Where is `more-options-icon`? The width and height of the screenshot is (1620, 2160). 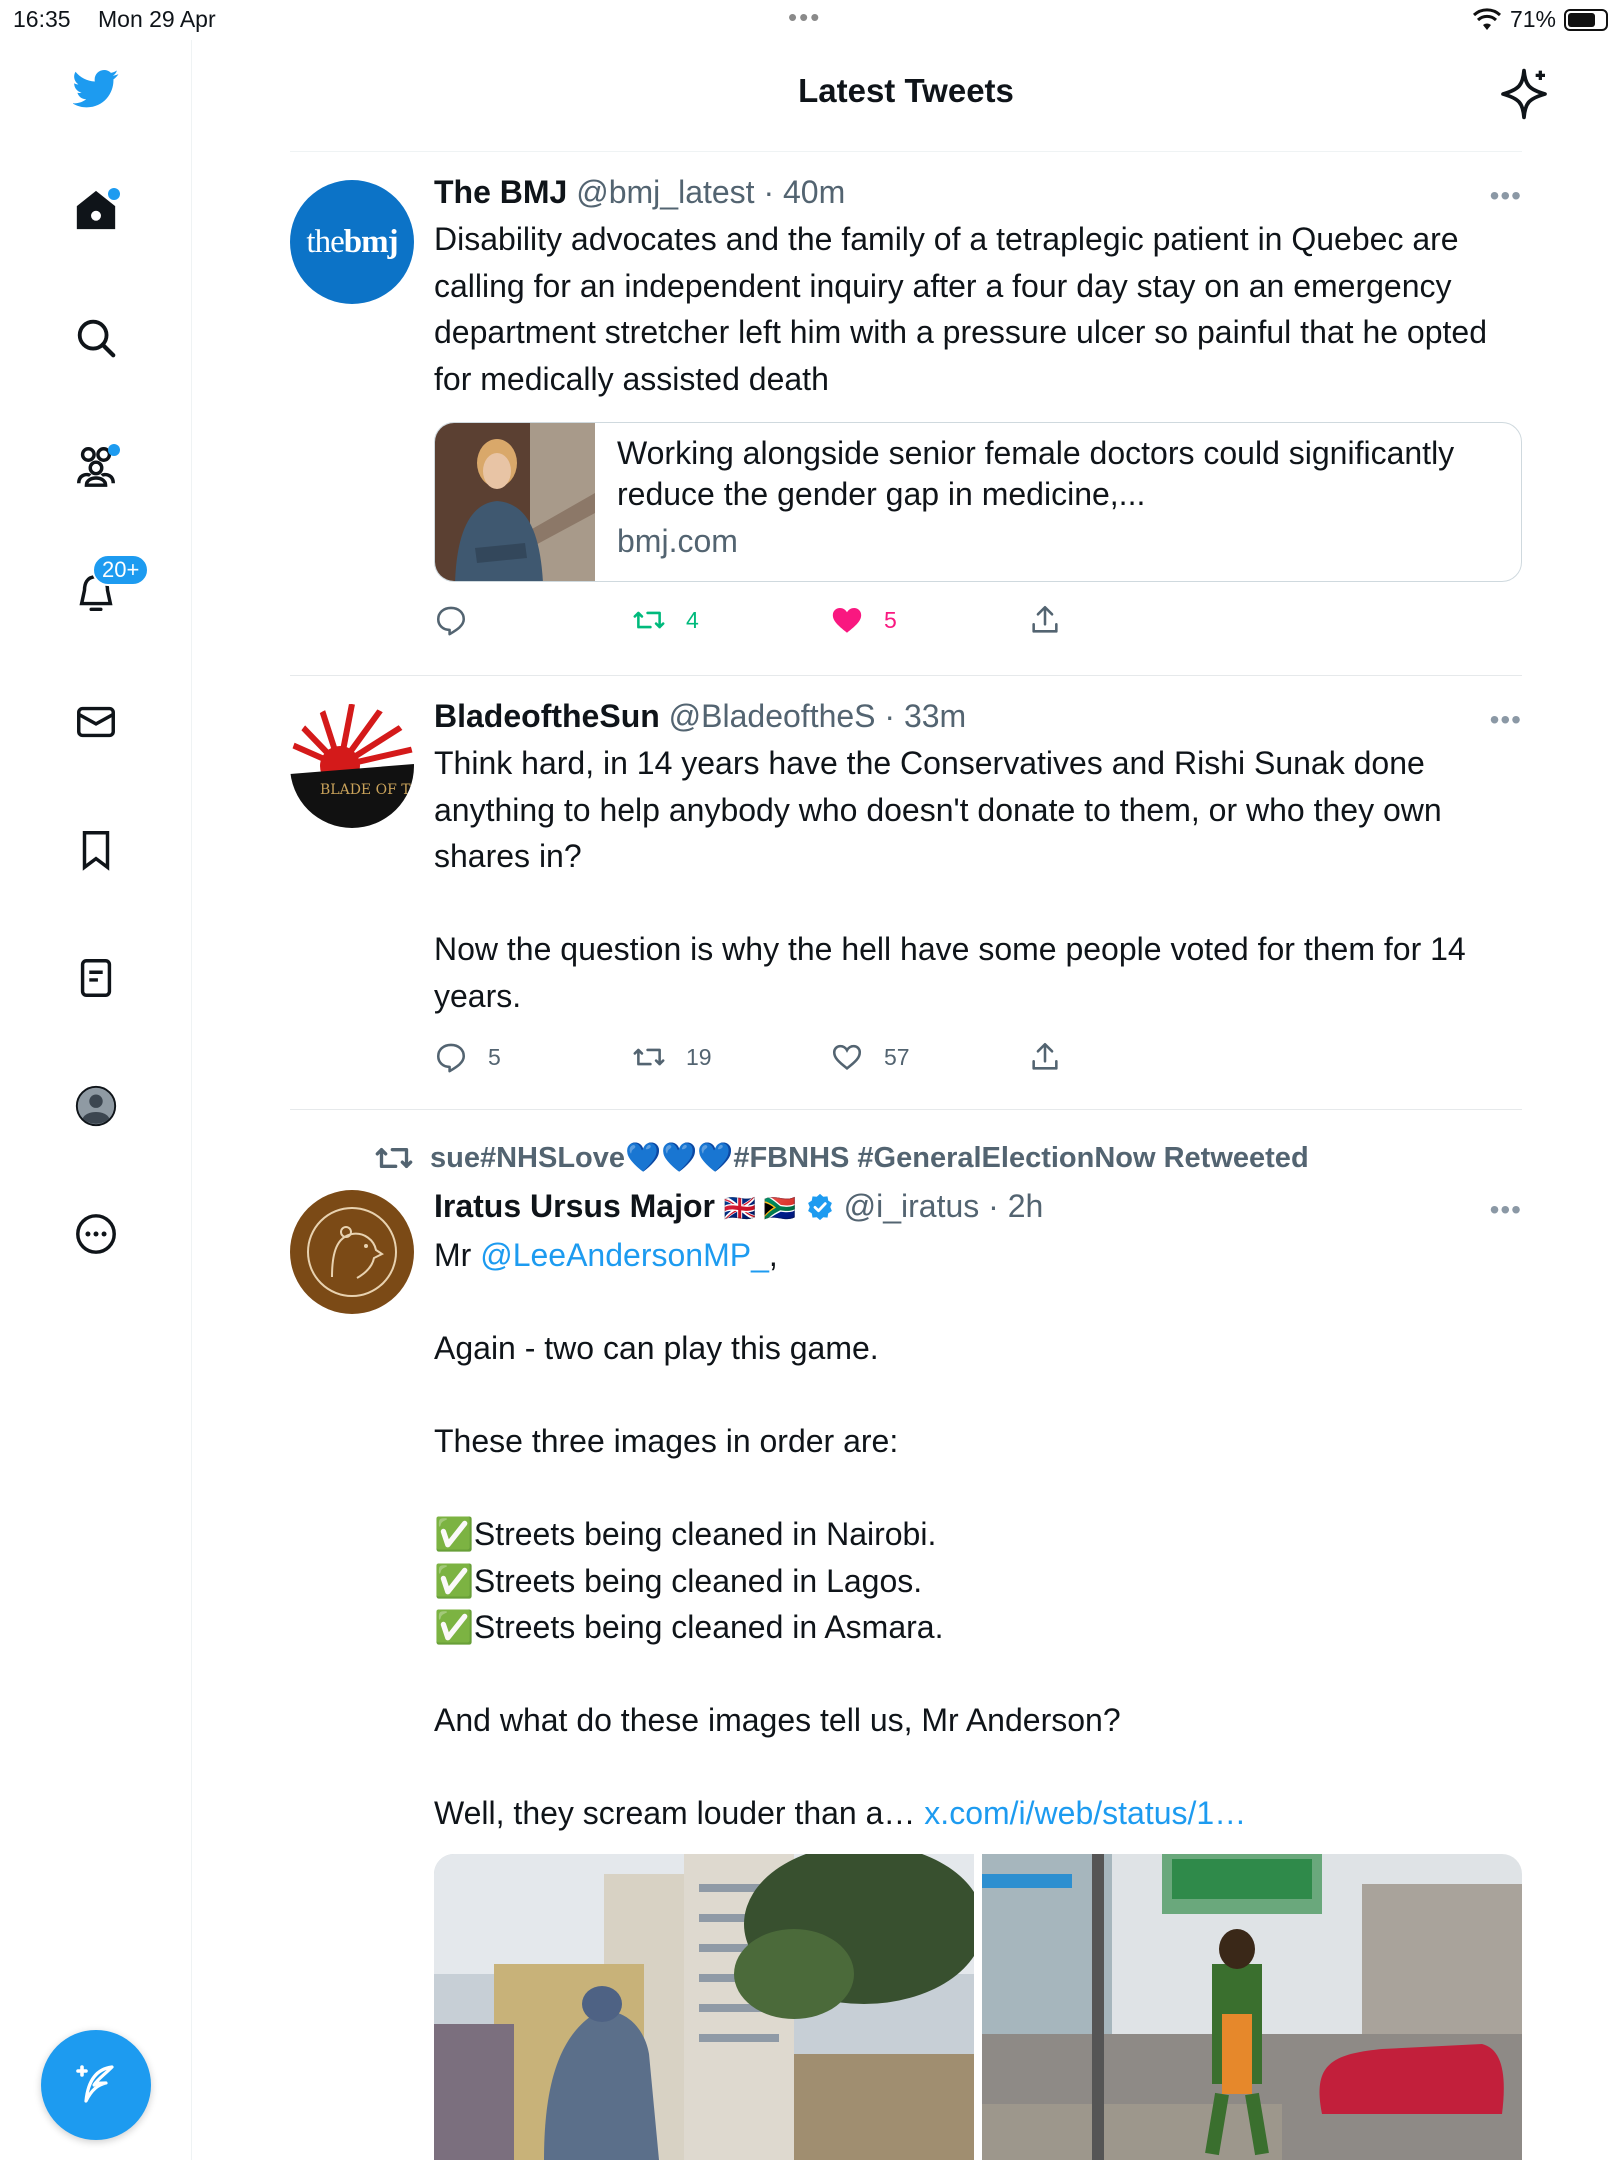
more-options-icon is located at coordinates (96, 1234).